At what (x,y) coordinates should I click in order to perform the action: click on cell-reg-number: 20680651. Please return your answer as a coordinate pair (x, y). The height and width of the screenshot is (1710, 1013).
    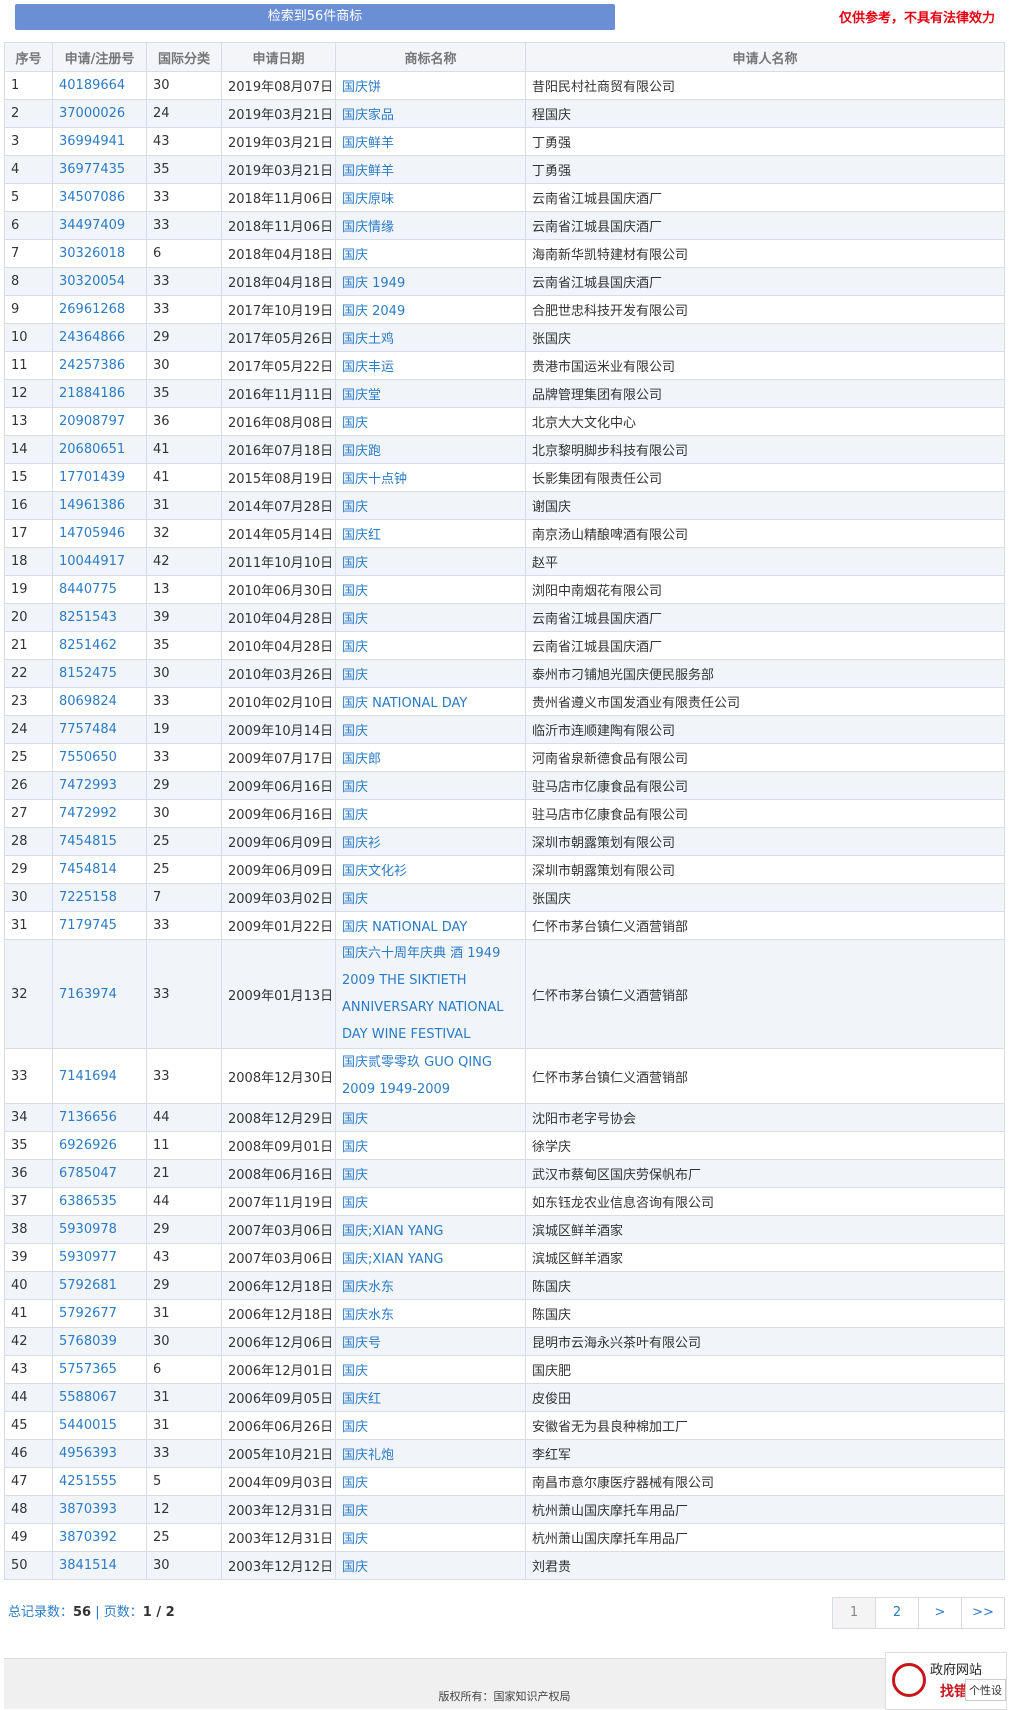
    Looking at the image, I should click on (99, 449).